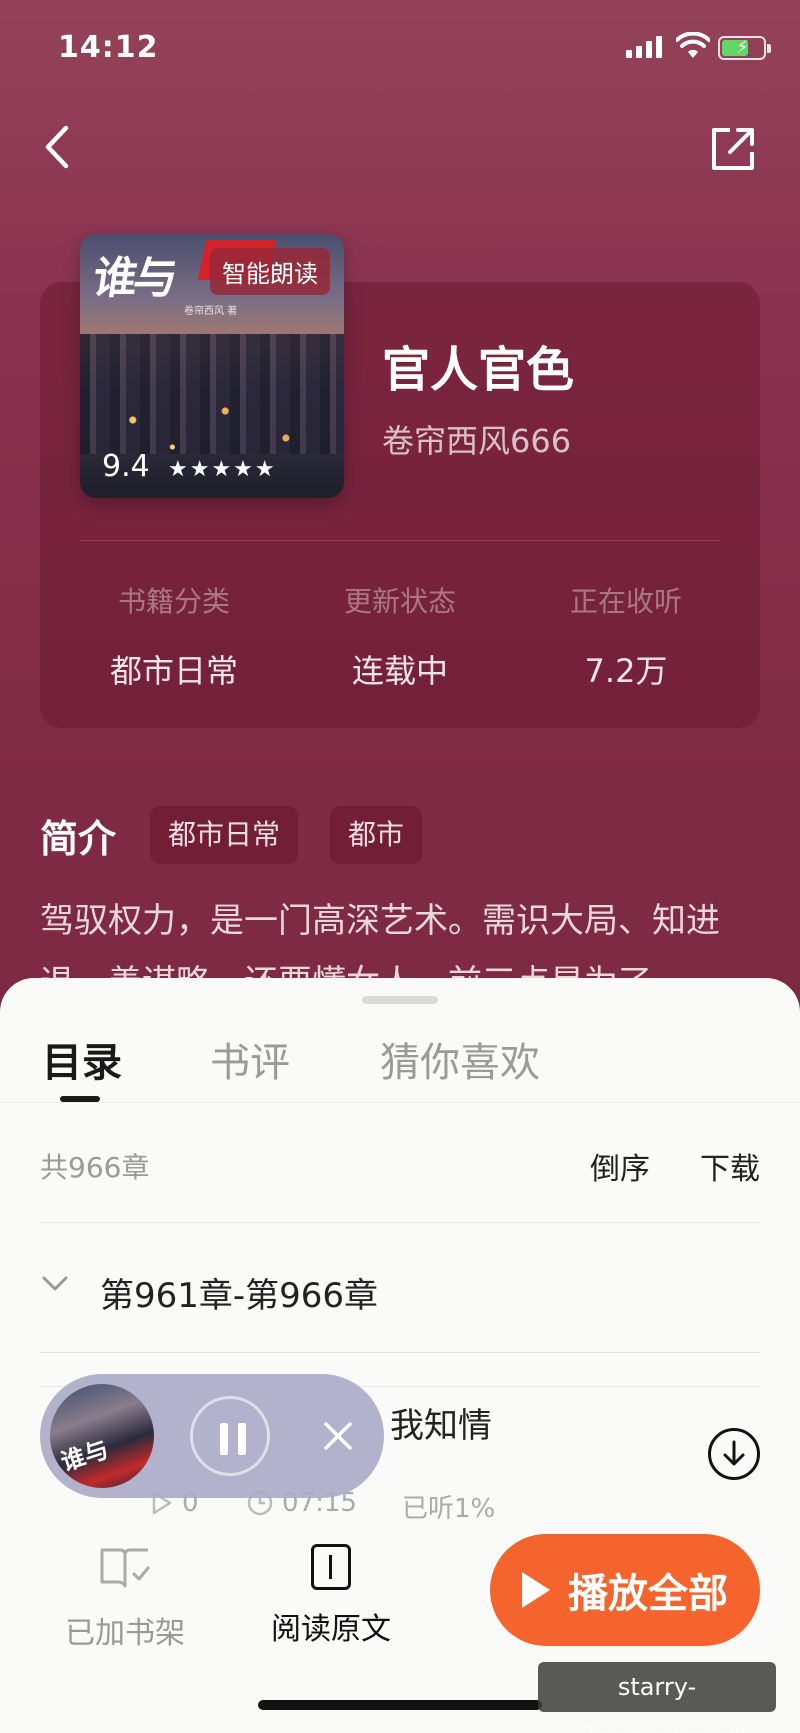 This screenshot has width=800, height=1733. Describe the element at coordinates (441, 1422) in the screenshot. I see `chapter-title: 我知情` at that location.